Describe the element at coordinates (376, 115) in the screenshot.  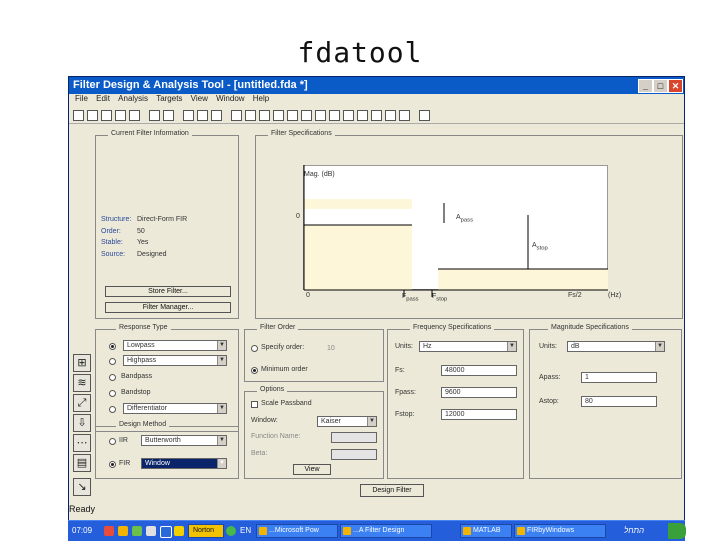
I see `info-icon` at that location.